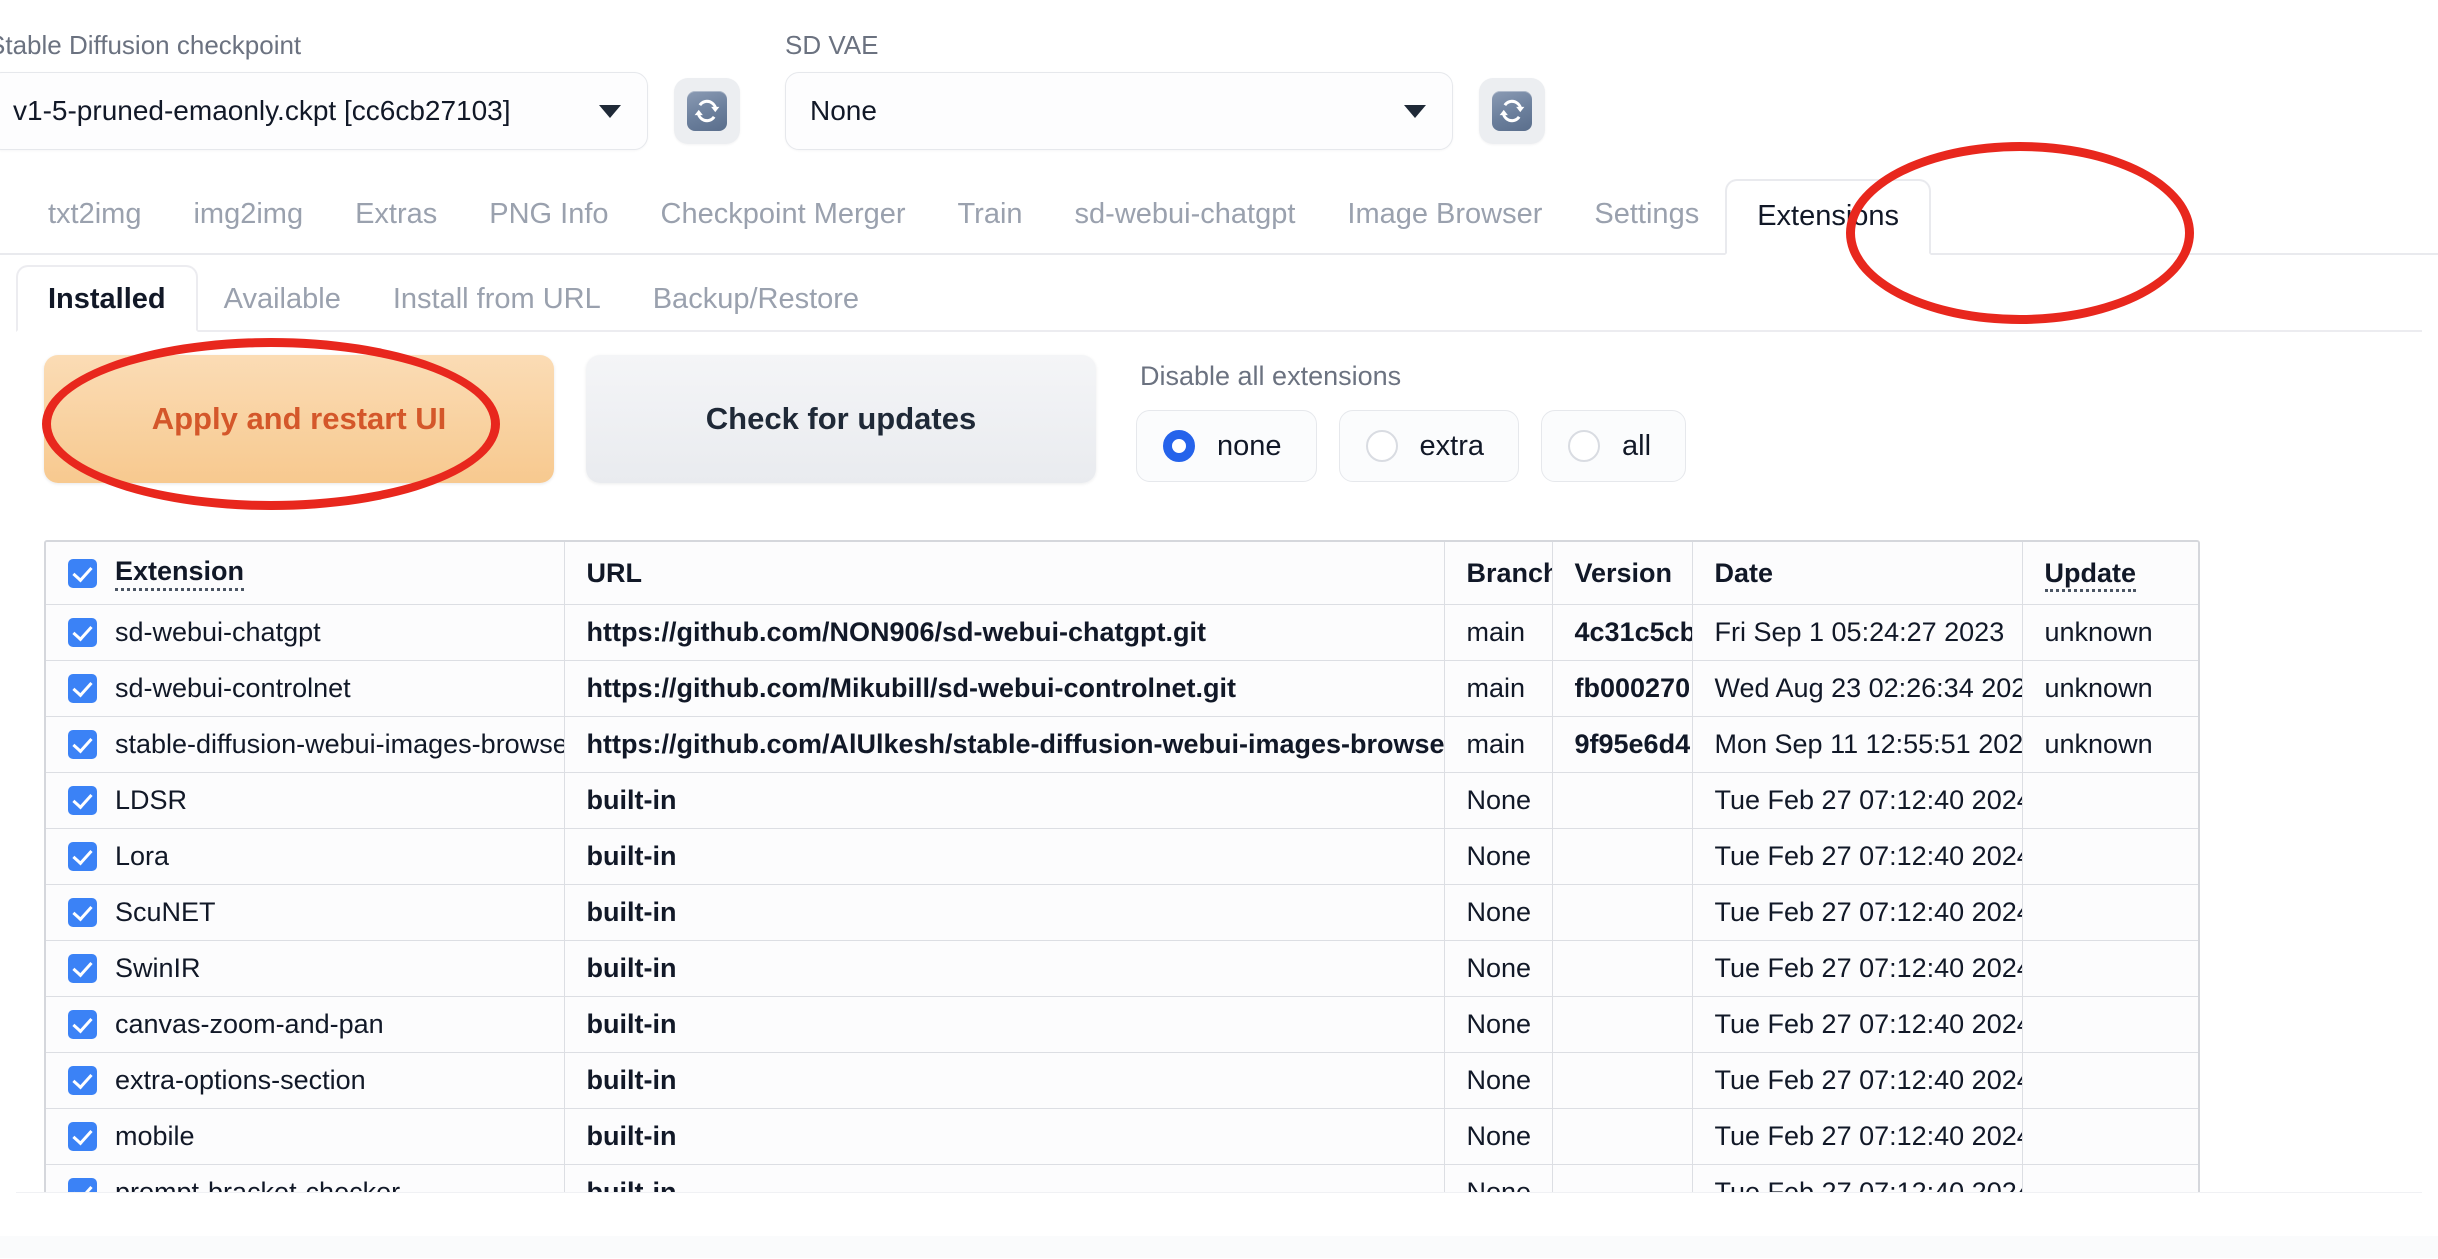  What do you see at coordinates (107, 298) in the screenshot?
I see `sub-tab-installed: Installed` at bounding box center [107, 298].